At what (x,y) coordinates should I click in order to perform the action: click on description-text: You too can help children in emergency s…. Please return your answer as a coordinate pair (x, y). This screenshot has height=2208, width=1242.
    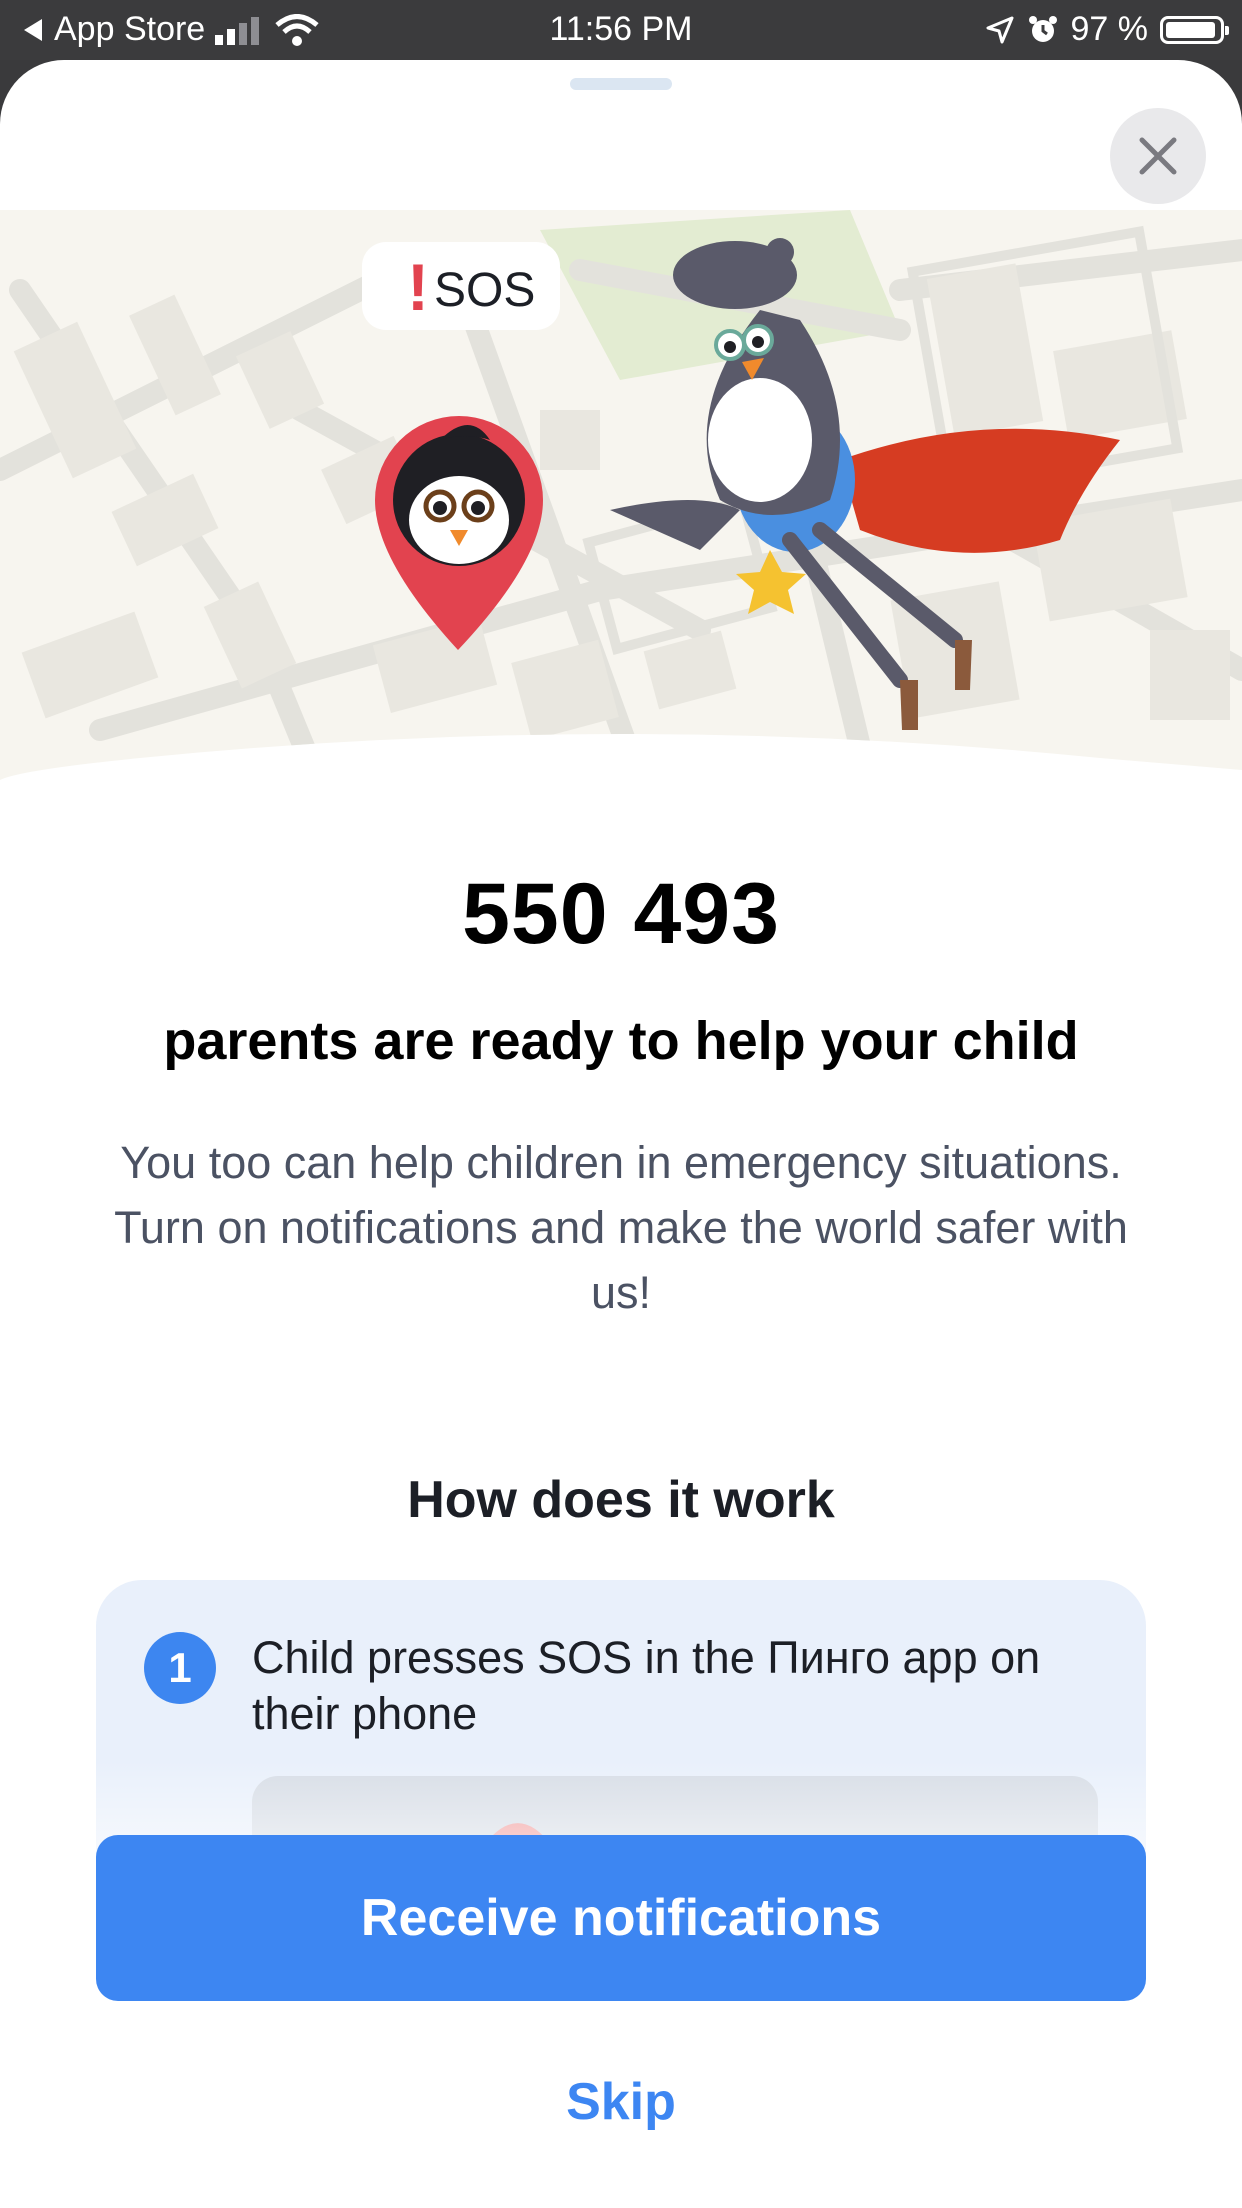
    Looking at the image, I should click on (621, 1227).